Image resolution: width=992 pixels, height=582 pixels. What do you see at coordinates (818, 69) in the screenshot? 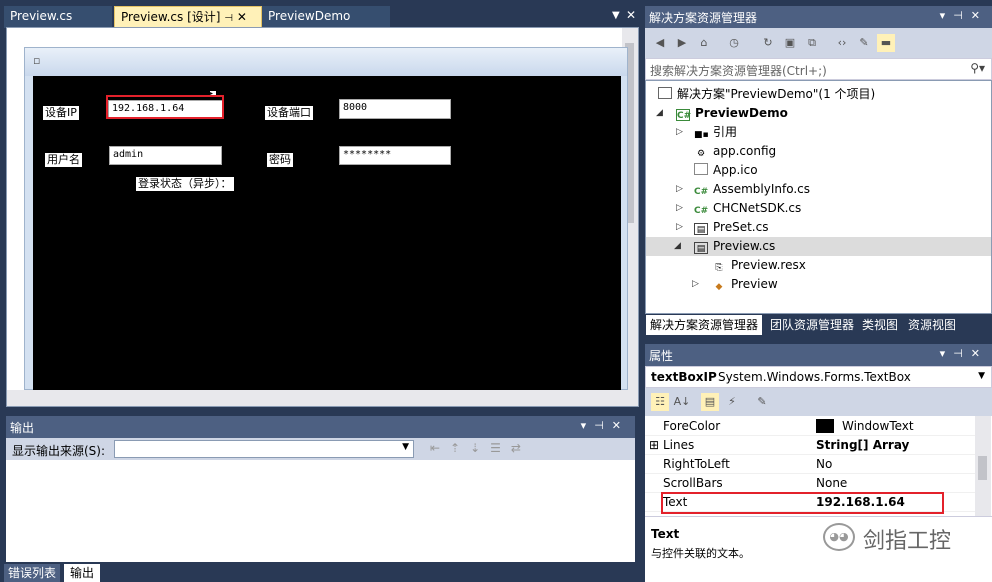
I see `solution-search: 搜索解决方案资源管理器(Ctrl+;) ⚲▾` at bounding box center [818, 69].